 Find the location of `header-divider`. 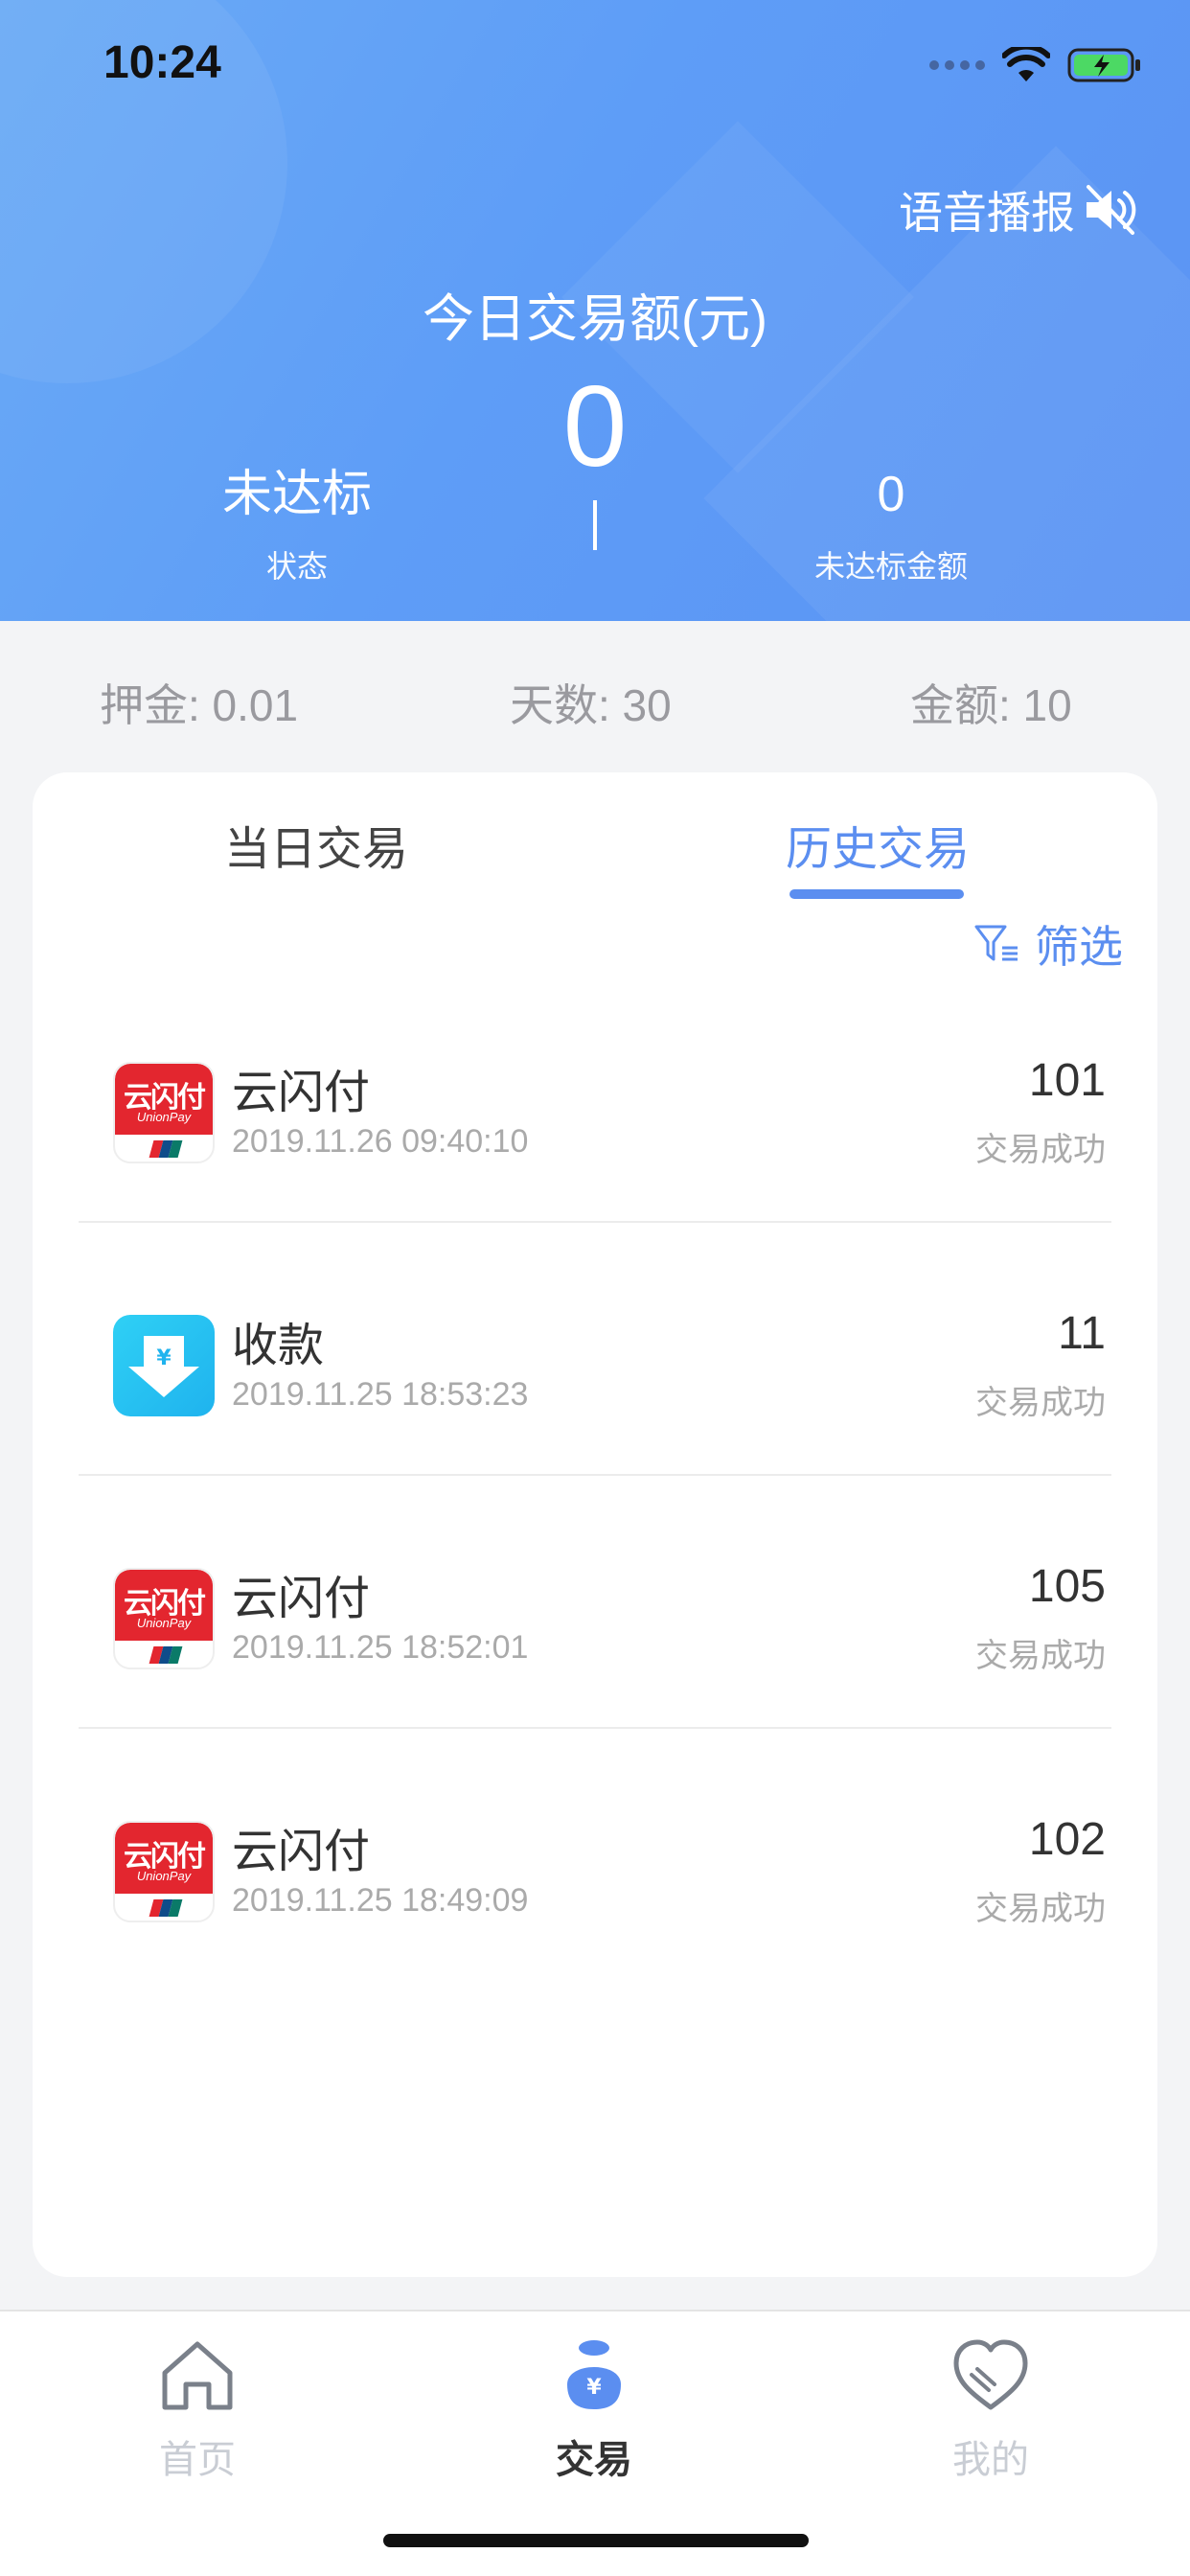

header-divider is located at coordinates (595, 525).